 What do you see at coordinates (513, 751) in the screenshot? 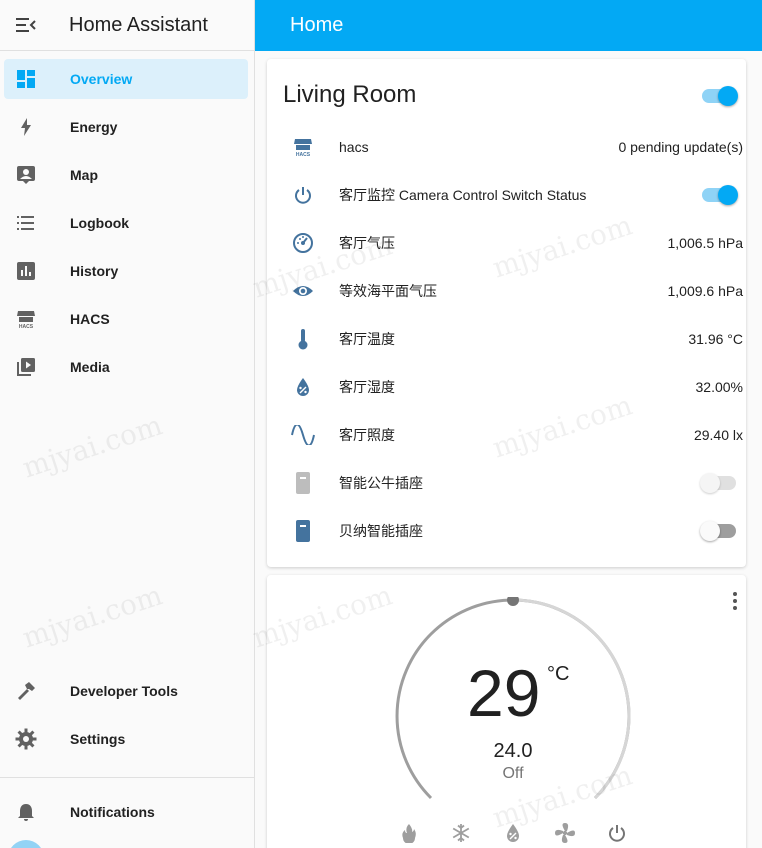
I see `target-temperature: 24.0` at bounding box center [513, 751].